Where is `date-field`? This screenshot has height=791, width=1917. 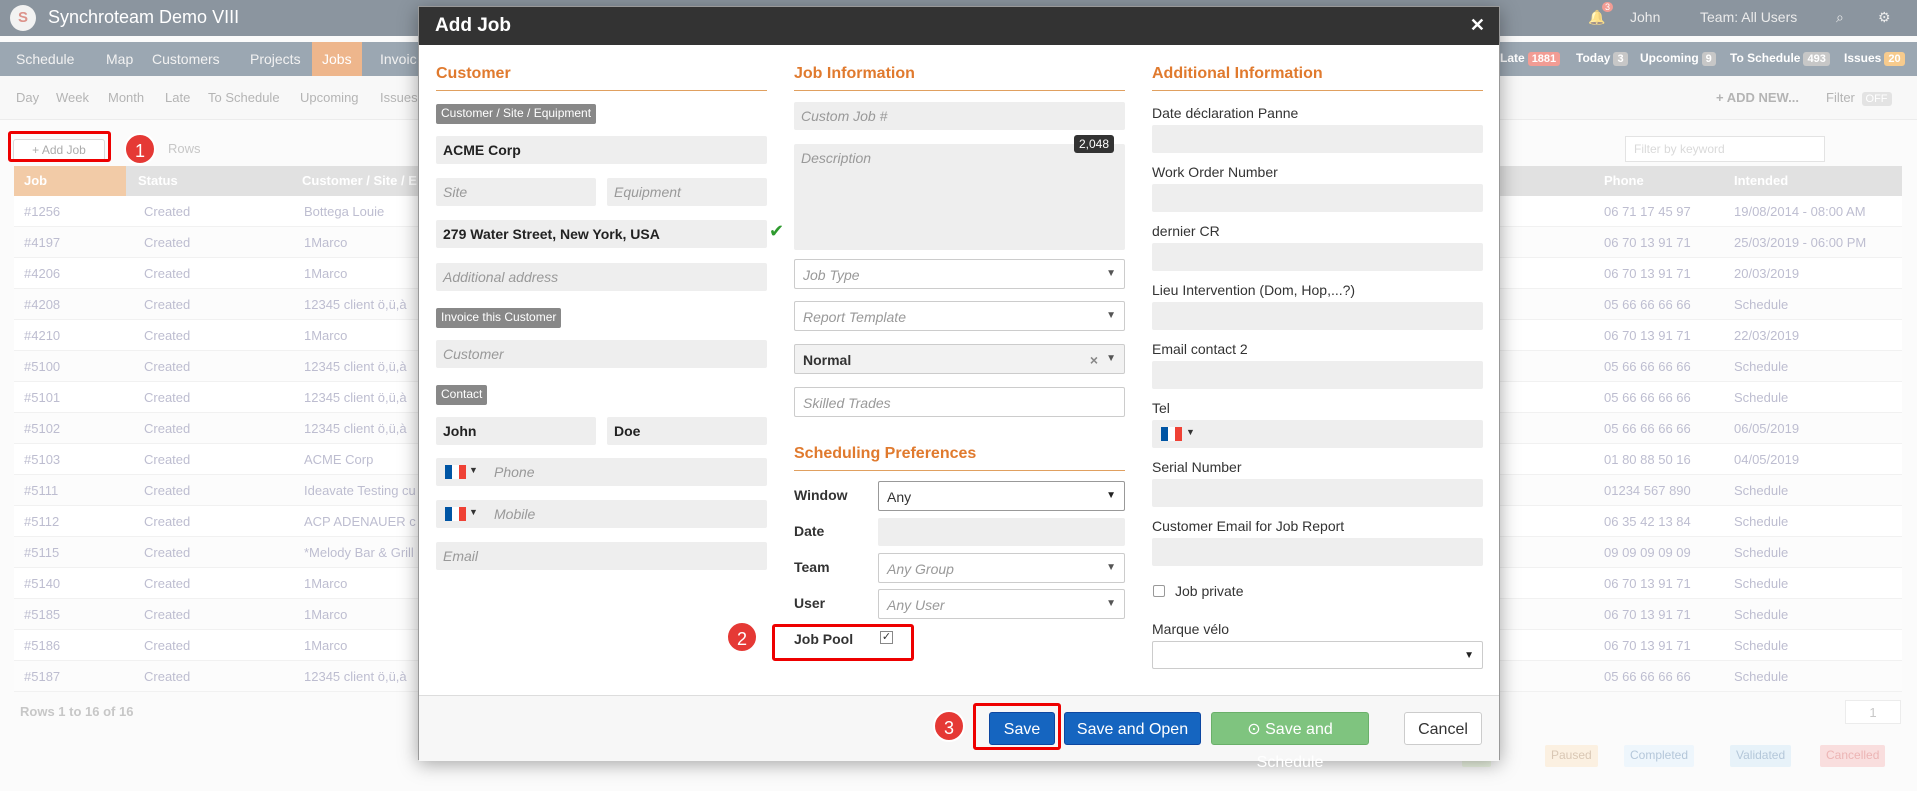 date-field is located at coordinates (1001, 532).